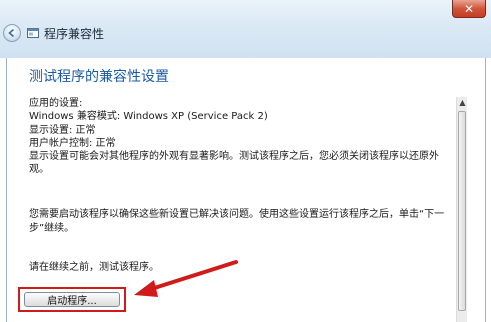  I want to click on uac-setting: 用户帐户控制: 正常, so click(72, 143).